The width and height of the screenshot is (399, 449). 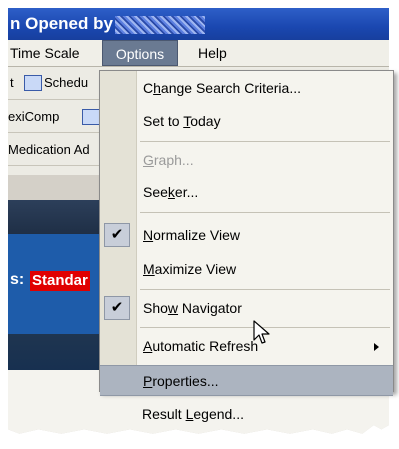 I want to click on toolbar-lexicomp-button: exiComp, so click(x=33, y=116).